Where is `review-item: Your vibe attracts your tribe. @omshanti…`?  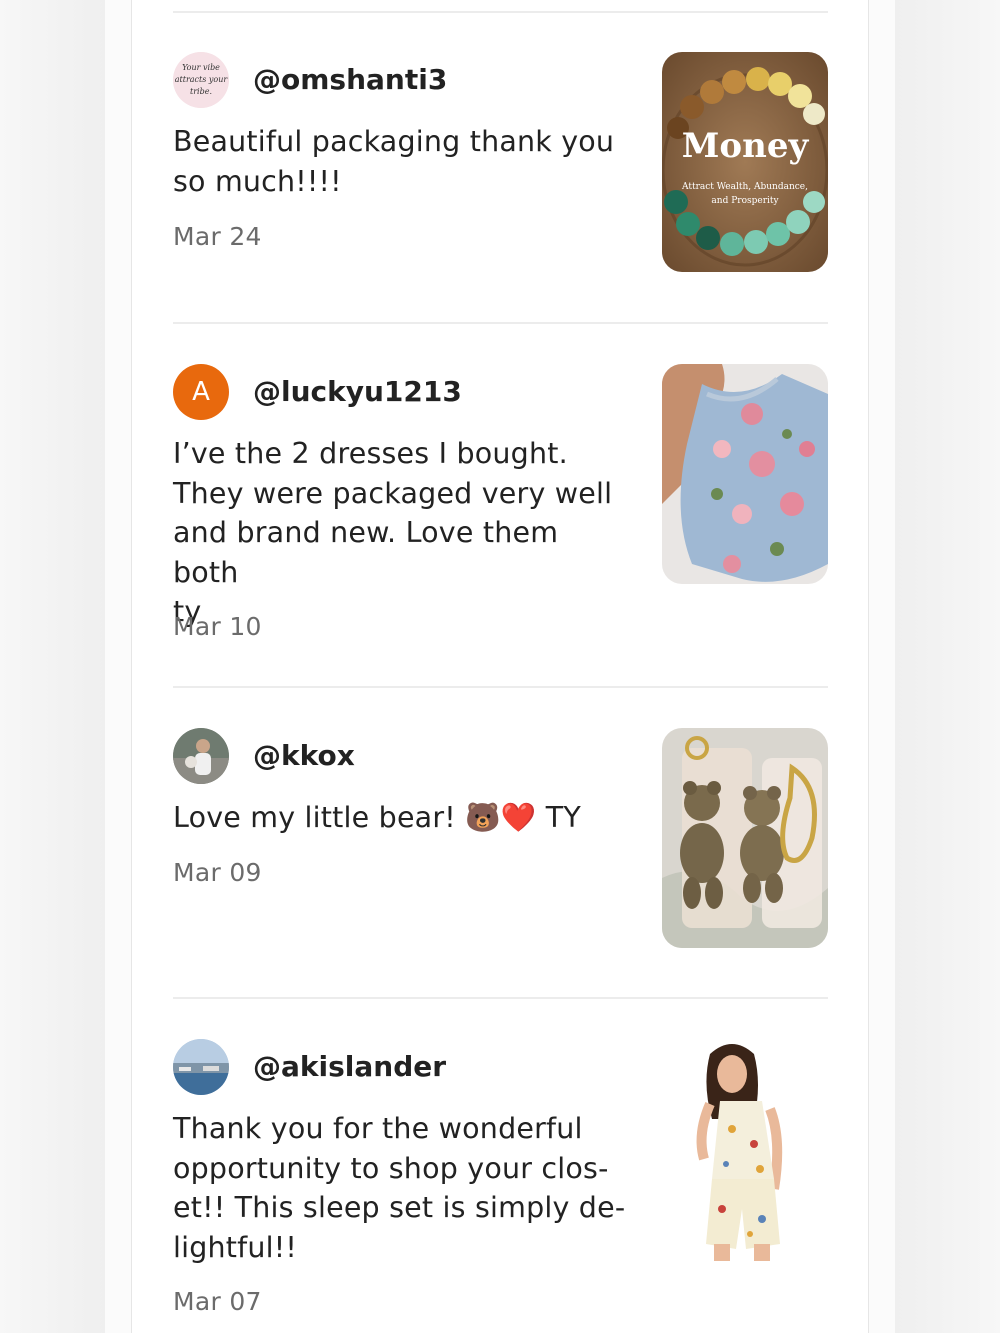 review-item: Your vibe attracts your tribe. @omshanti… is located at coordinates (500, 167).